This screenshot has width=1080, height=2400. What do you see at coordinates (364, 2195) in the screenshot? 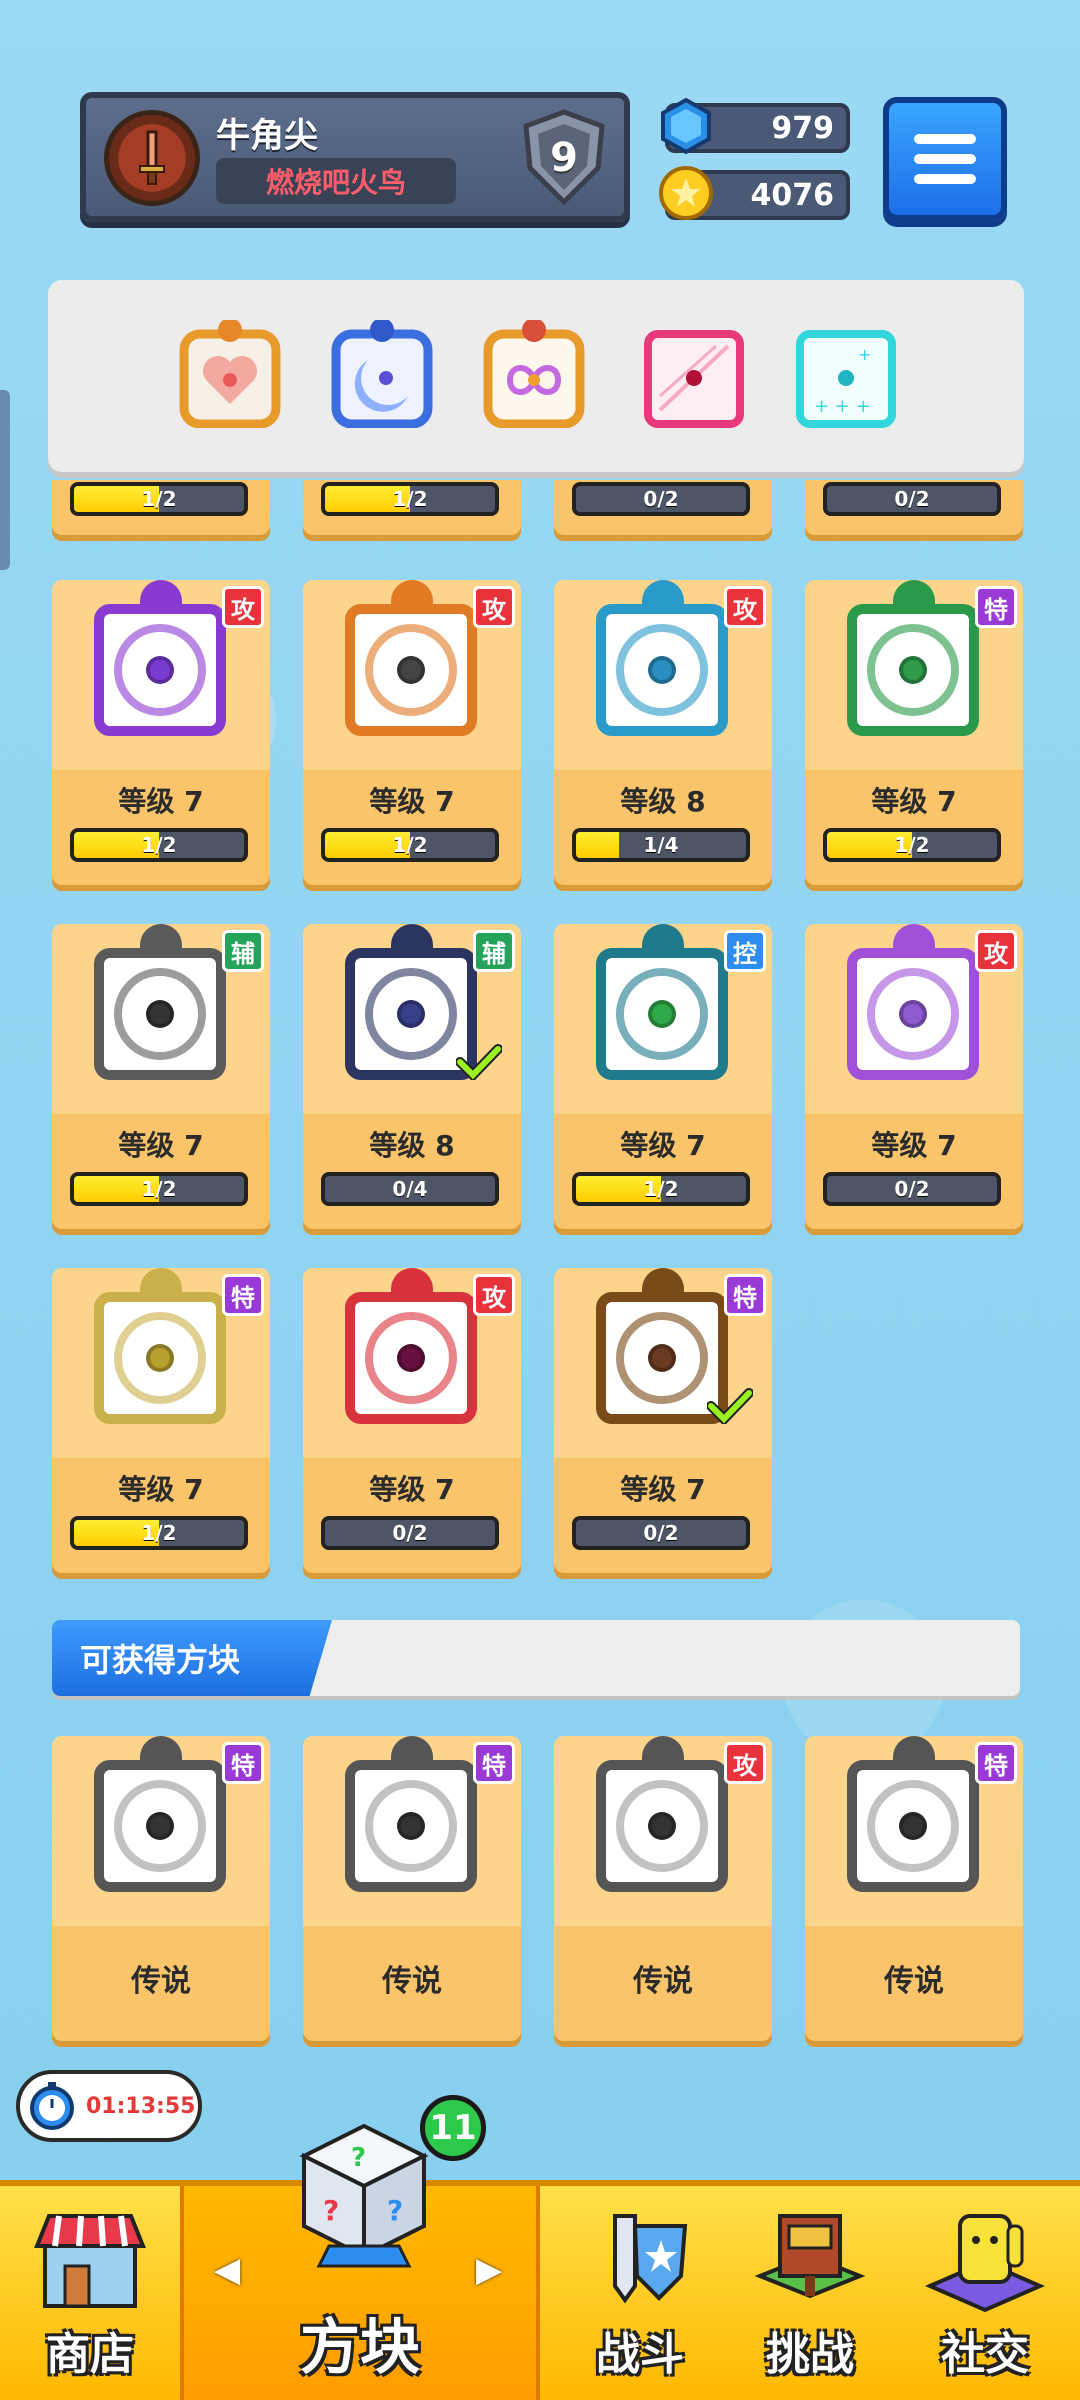
I see `mystery-cube-icon: ? ? ?` at bounding box center [364, 2195].